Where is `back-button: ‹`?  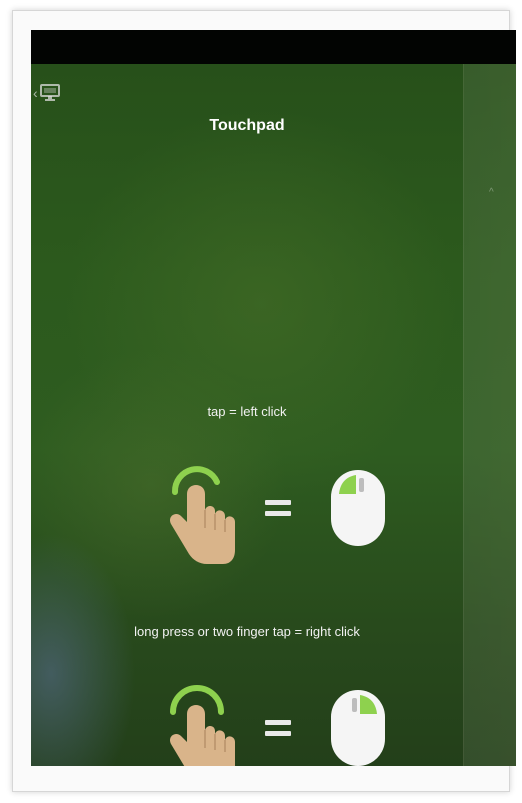
back-button: ‹ is located at coordinates (53, 93).